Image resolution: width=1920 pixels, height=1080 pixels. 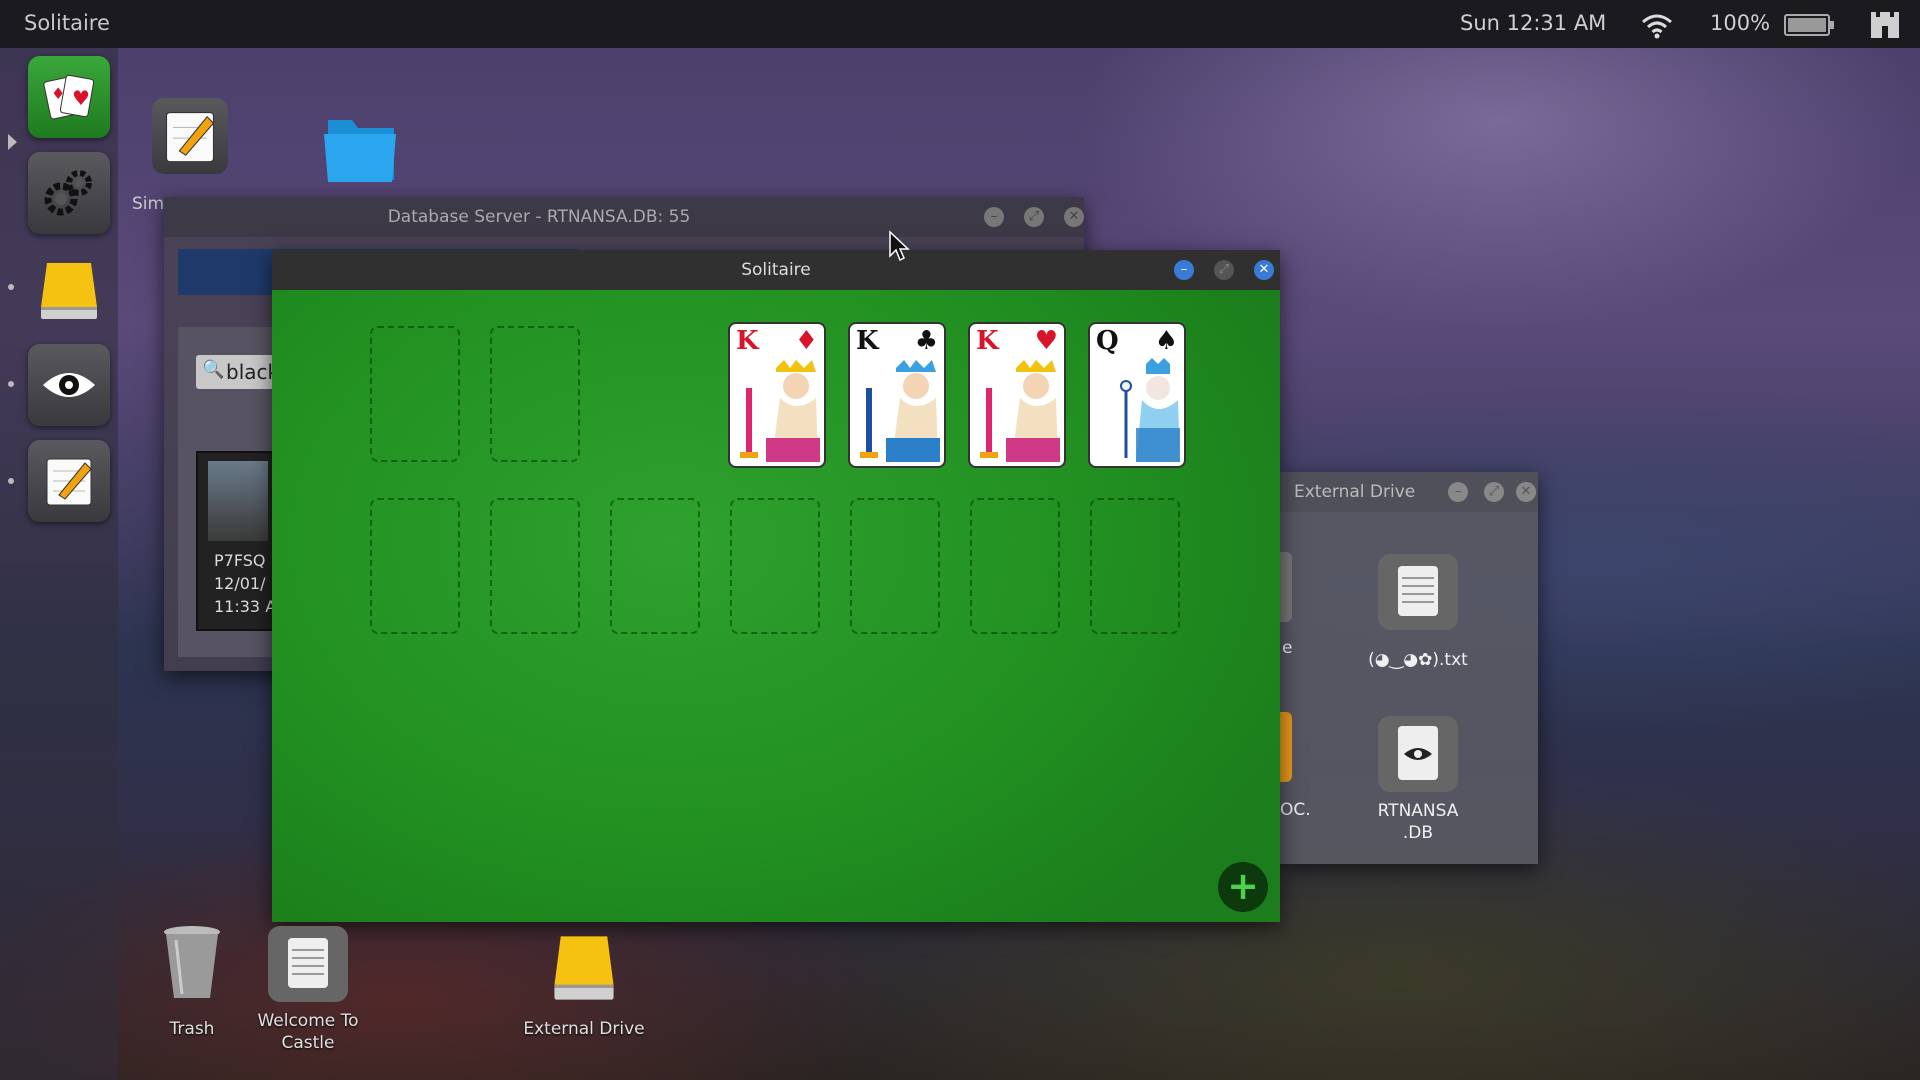 I want to click on text-file-item, so click(x=1418, y=592).